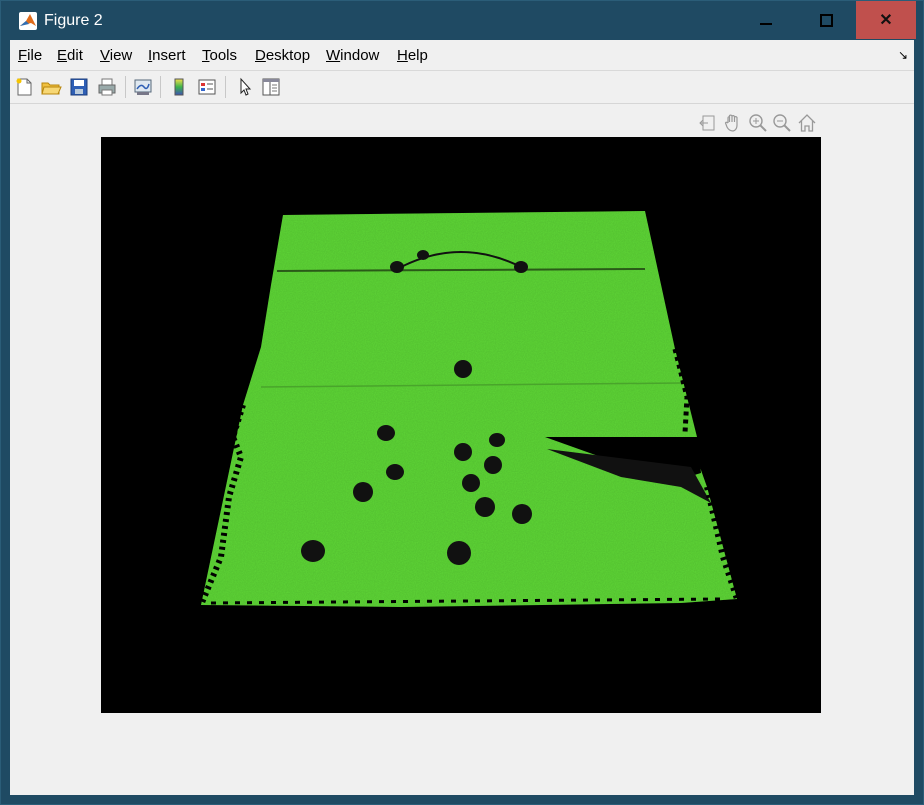 The height and width of the screenshot is (805, 924). Describe the element at coordinates (412, 55) in the screenshot. I see `menu-help: Help` at that location.